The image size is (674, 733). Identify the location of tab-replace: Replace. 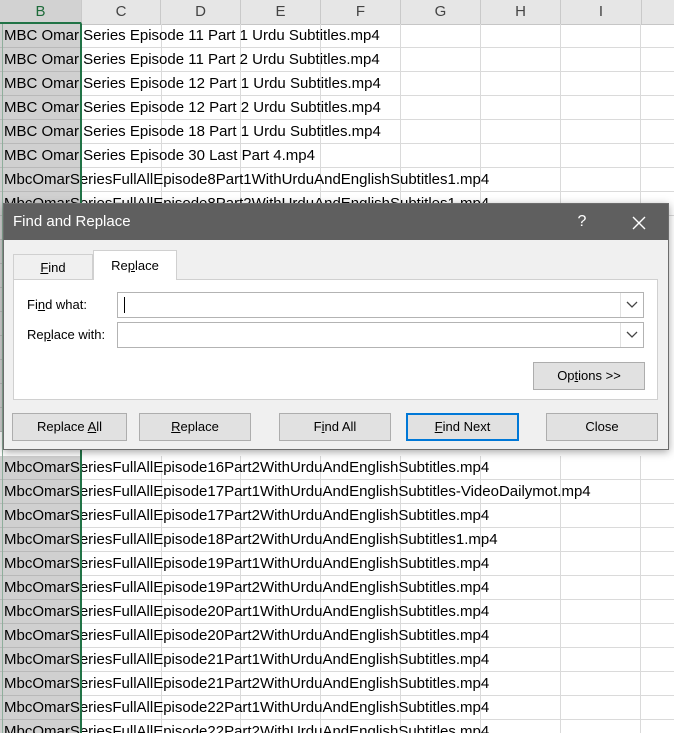
(135, 265).